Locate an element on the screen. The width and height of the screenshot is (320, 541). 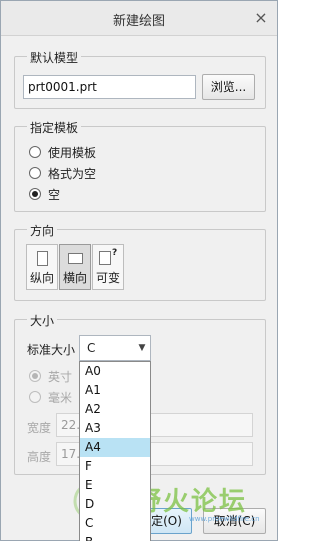
radio-inch-label: 英寸 is located at coordinates (60, 376).